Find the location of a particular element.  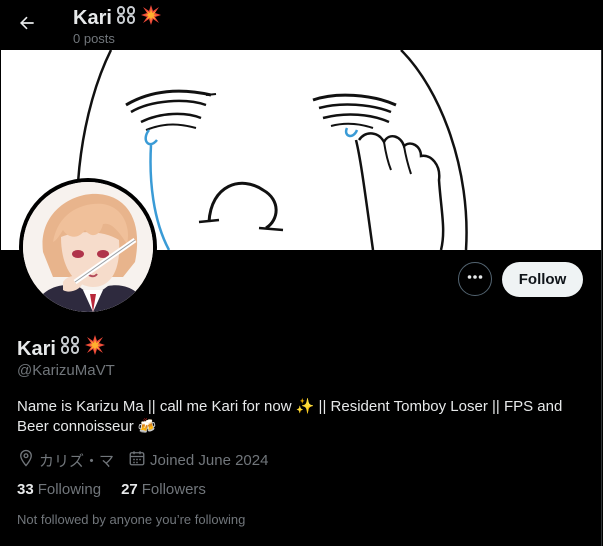

back-arrow-icon is located at coordinates (27, 25).